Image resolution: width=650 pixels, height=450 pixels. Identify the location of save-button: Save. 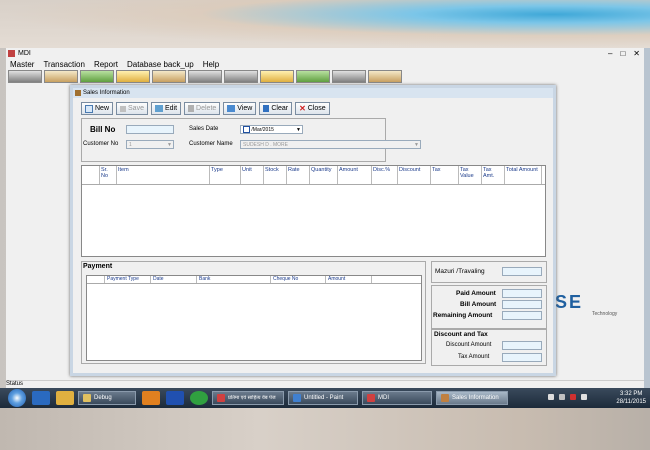
(132, 108).